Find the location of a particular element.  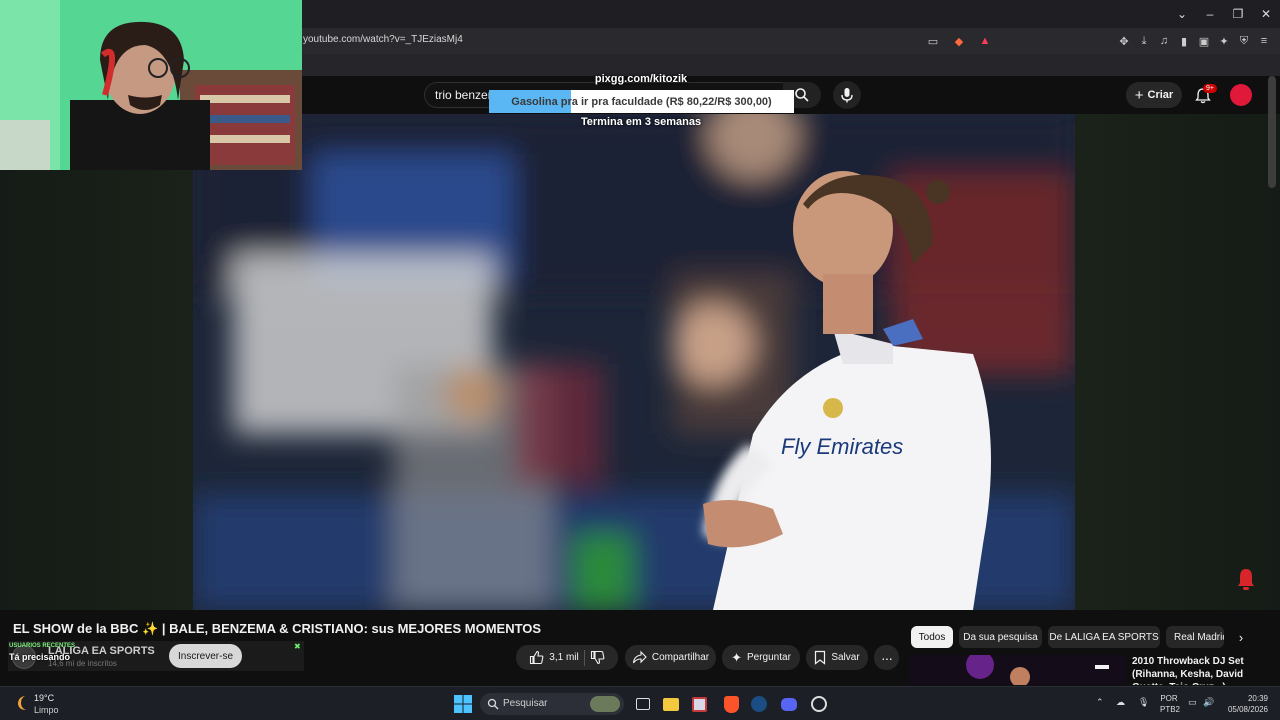

streamer-camera-image is located at coordinates (151, 85).